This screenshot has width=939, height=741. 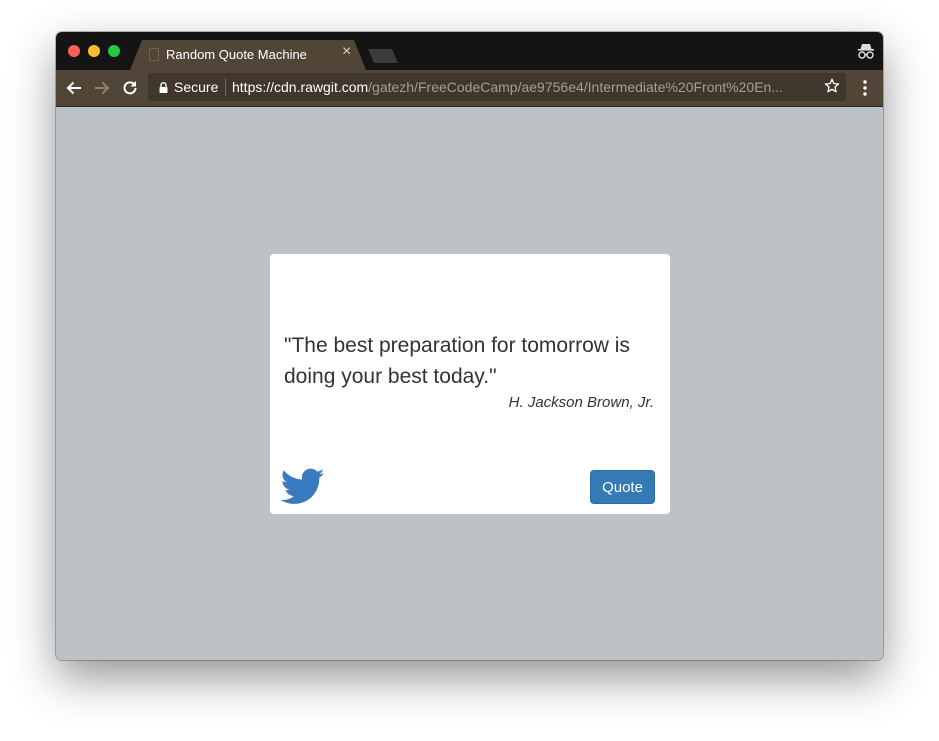 What do you see at coordinates (196, 87) in the screenshot?
I see `secure-label: Secure` at bounding box center [196, 87].